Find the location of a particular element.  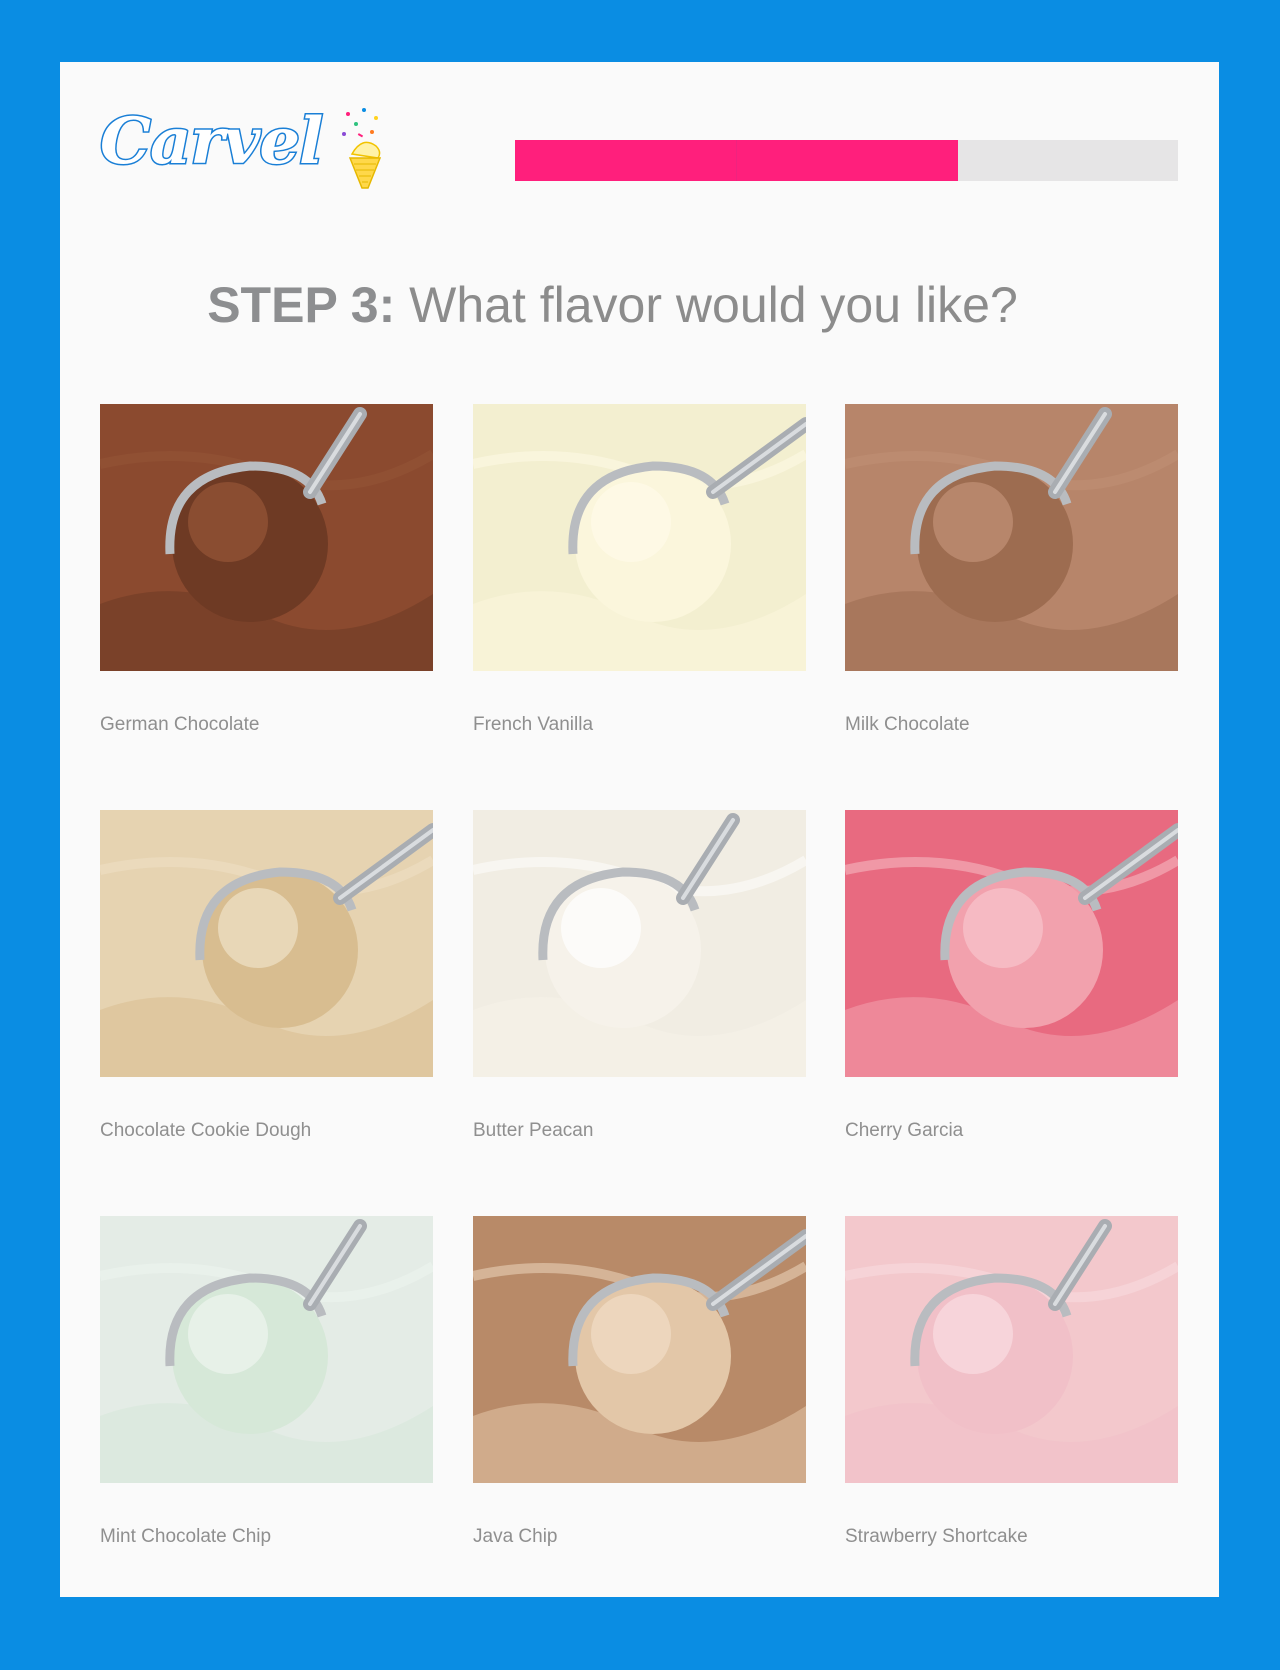

flavor-option: French Vanilla is located at coordinates (639, 579).